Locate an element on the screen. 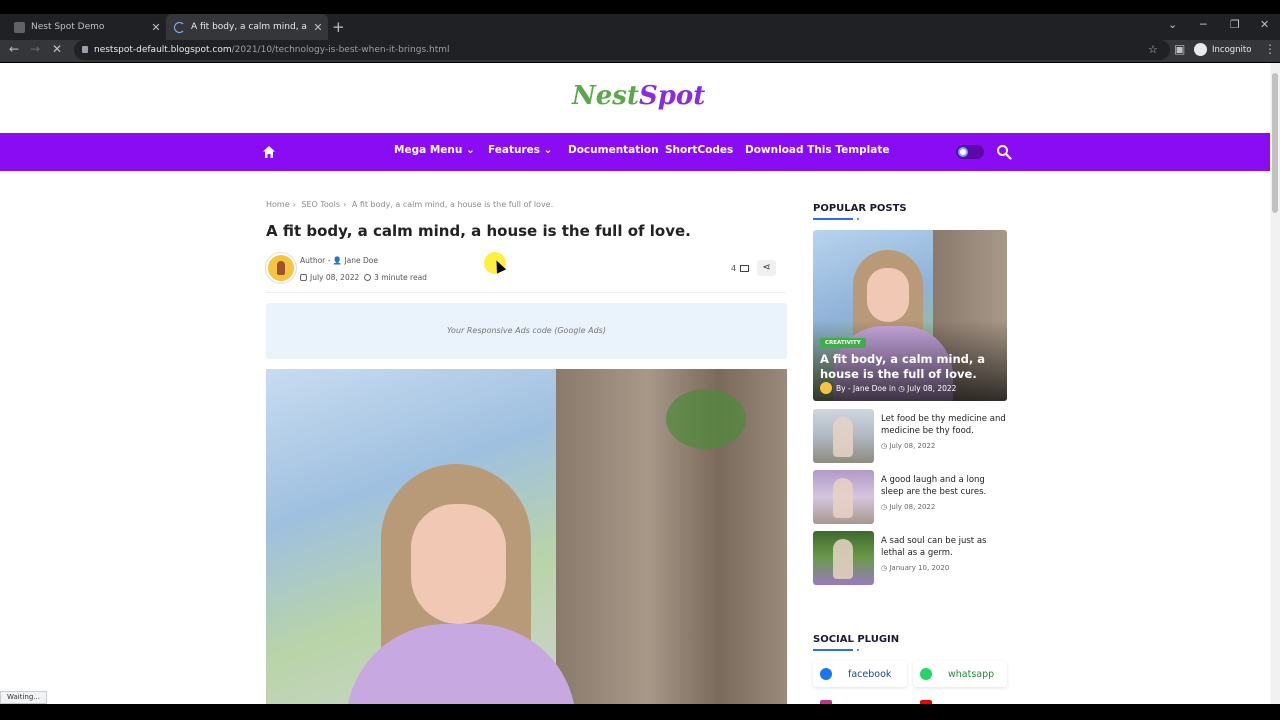  whatsapp-label: whatsapp is located at coordinates (971, 674).